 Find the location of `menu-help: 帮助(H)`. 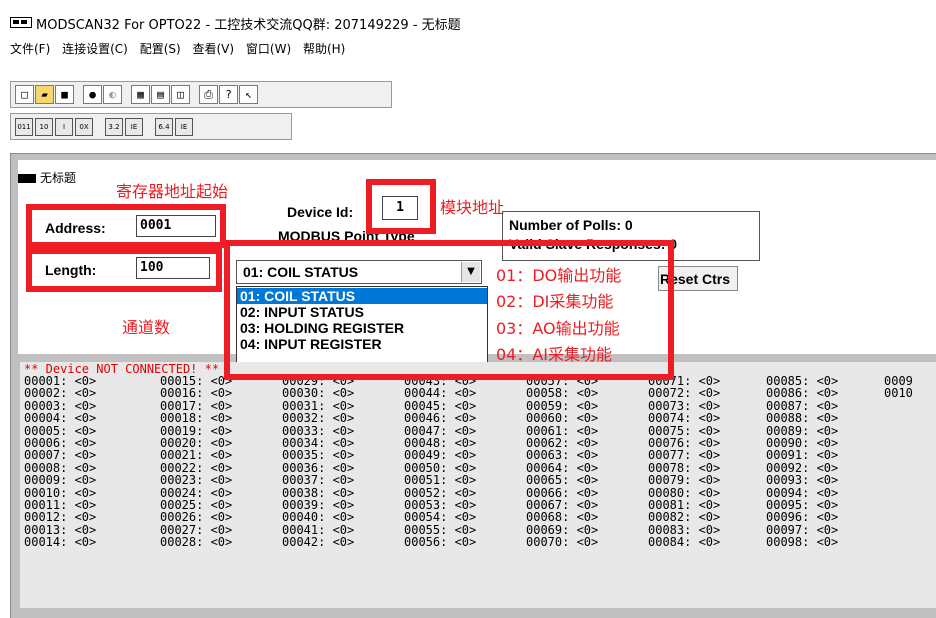

menu-help: 帮助(H) is located at coordinates (324, 49).